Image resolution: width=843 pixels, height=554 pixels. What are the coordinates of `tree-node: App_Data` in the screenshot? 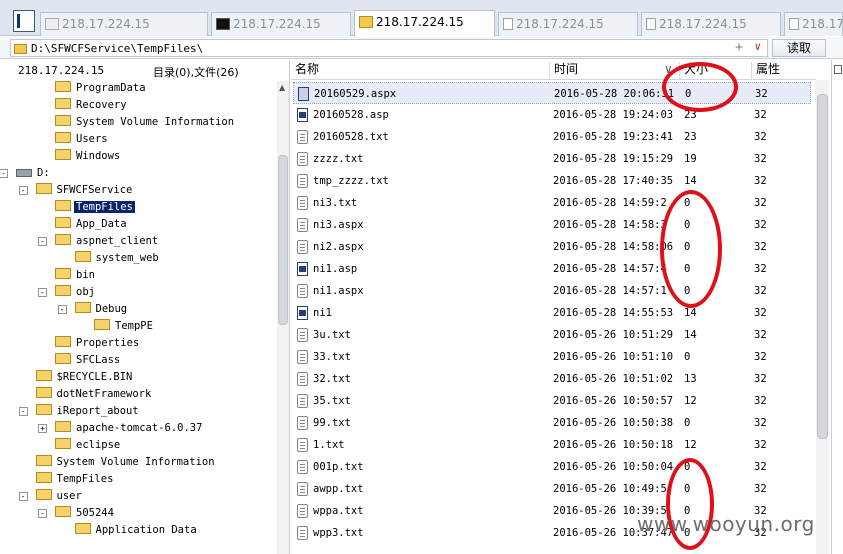 It's located at (92, 224).